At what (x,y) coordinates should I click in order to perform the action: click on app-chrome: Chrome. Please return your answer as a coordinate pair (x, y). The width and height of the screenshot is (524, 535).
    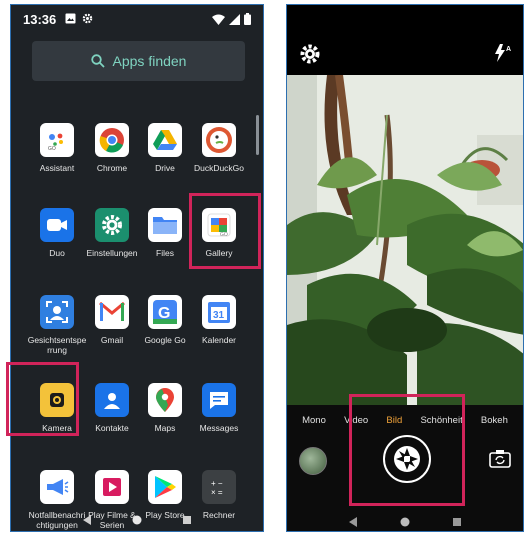
    Looking at the image, I should click on (112, 148).